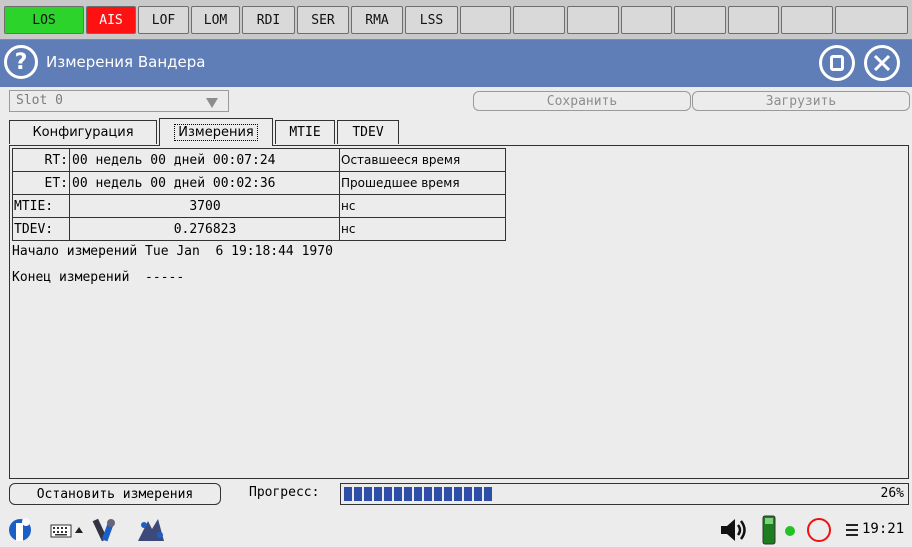  What do you see at coordinates (769, 530) in the screenshot?
I see `battery-icon` at bounding box center [769, 530].